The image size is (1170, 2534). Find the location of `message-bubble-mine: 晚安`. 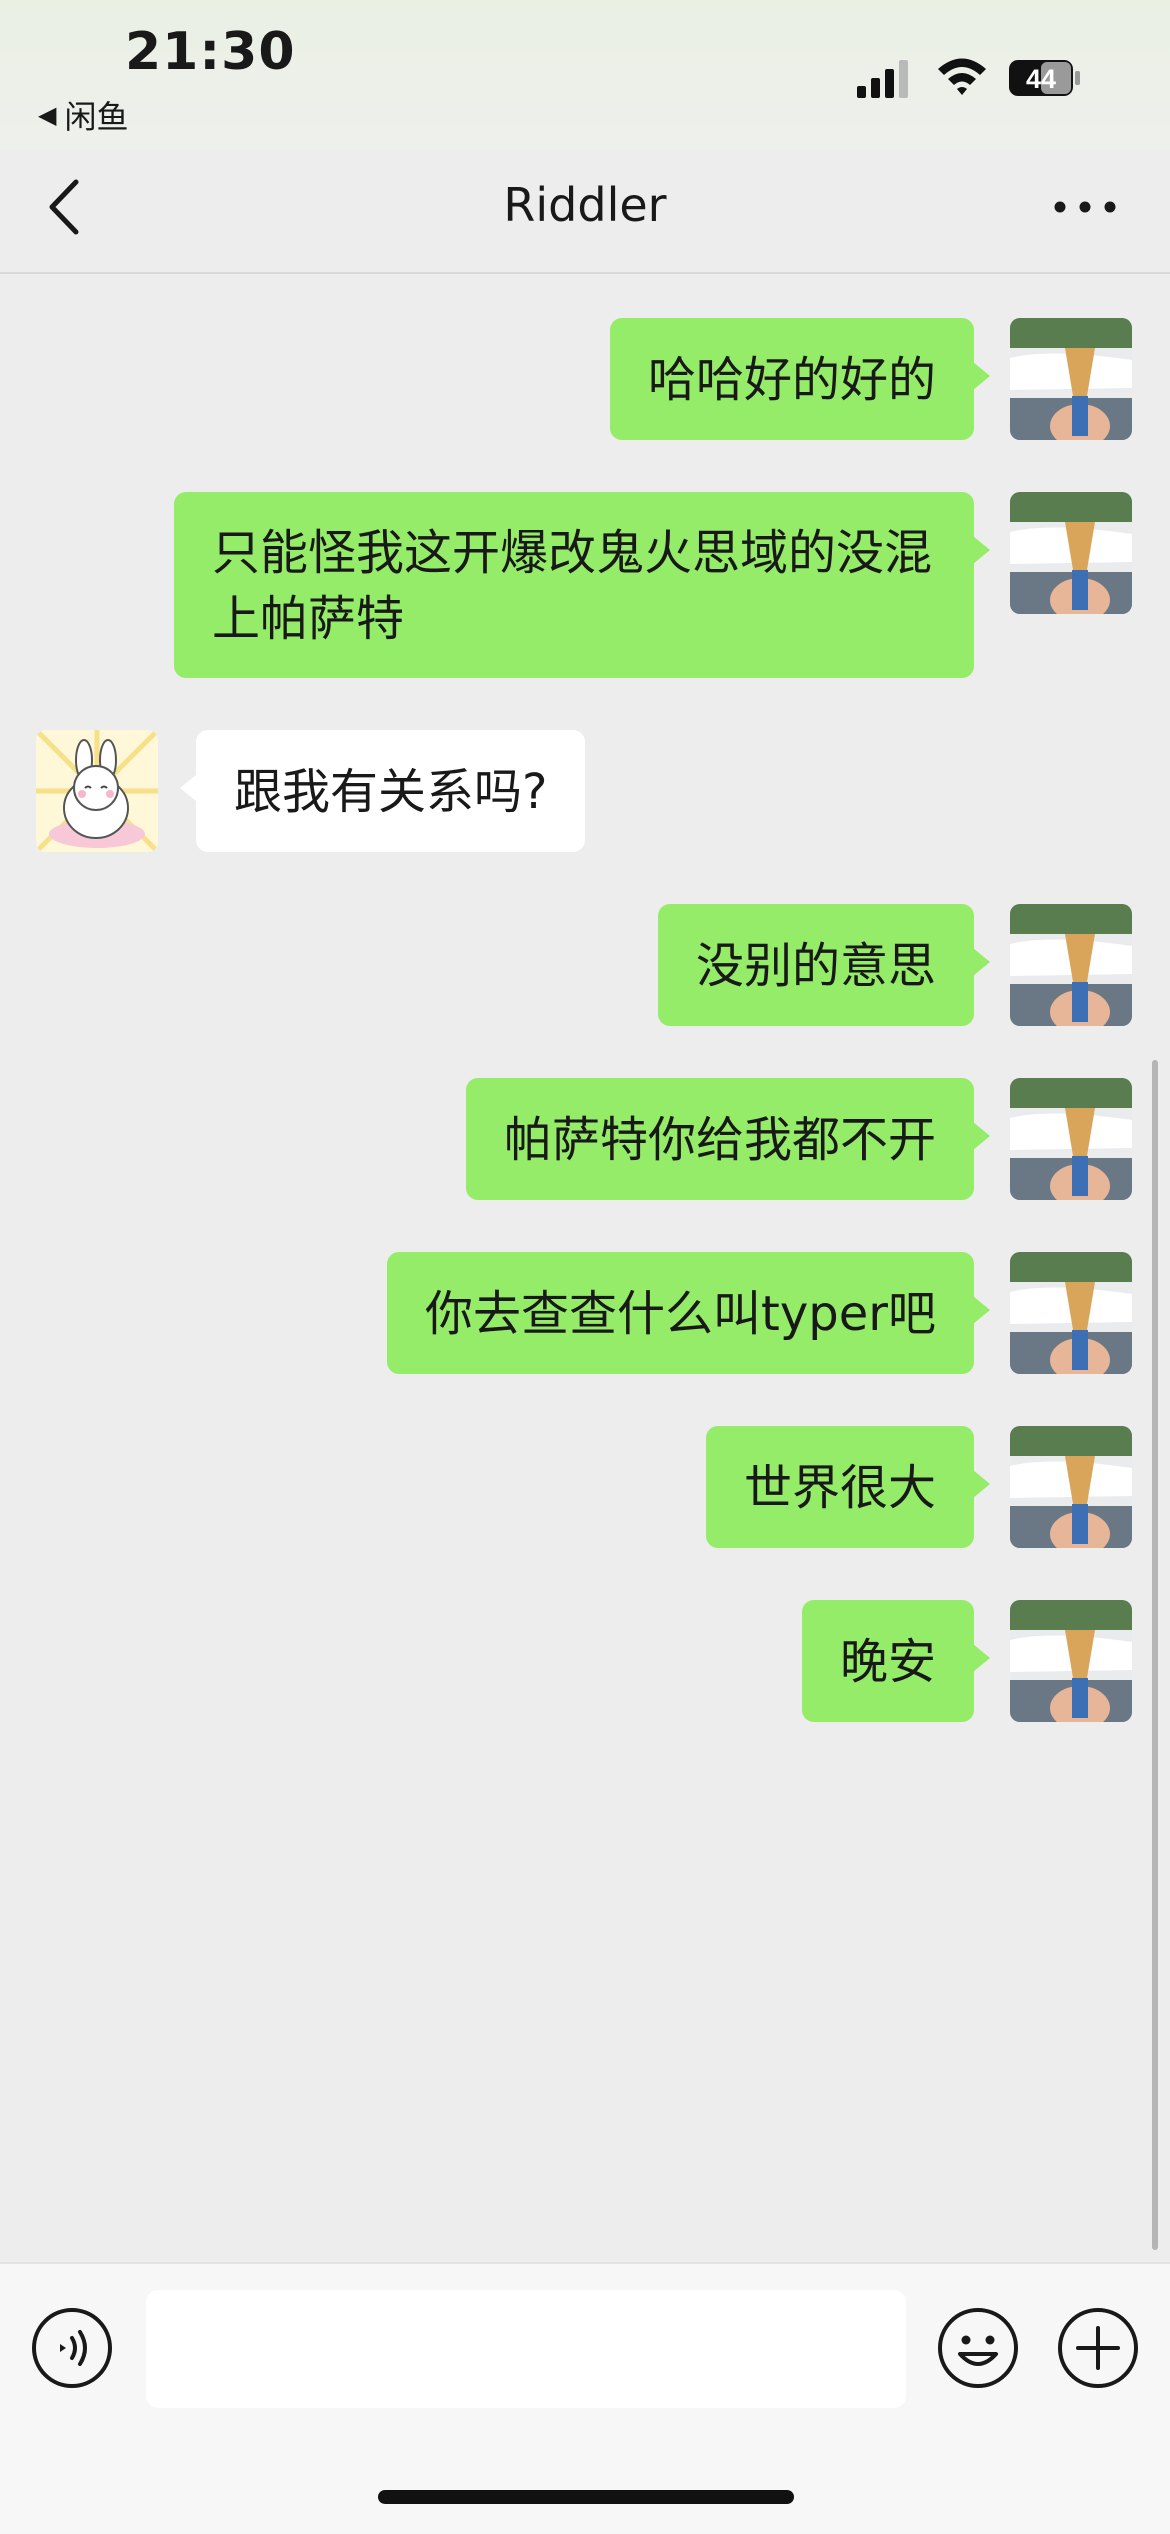

message-bubble-mine: 晚安 is located at coordinates (896, 1661).